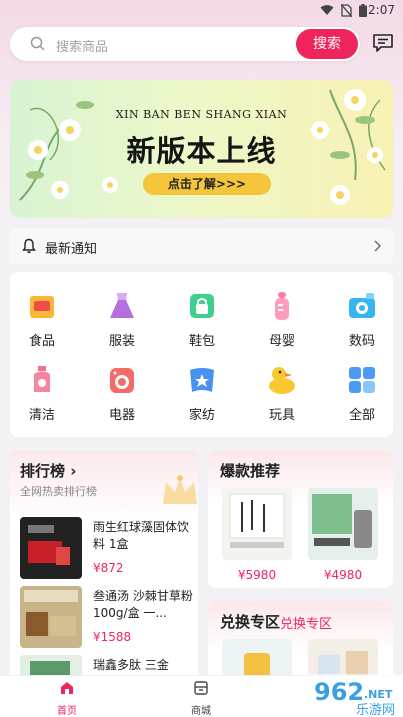 Image resolution: width=403 pixels, height=717 pixels. What do you see at coordinates (122, 305) in the screenshot?
I see `clothing-icon` at bounding box center [122, 305].